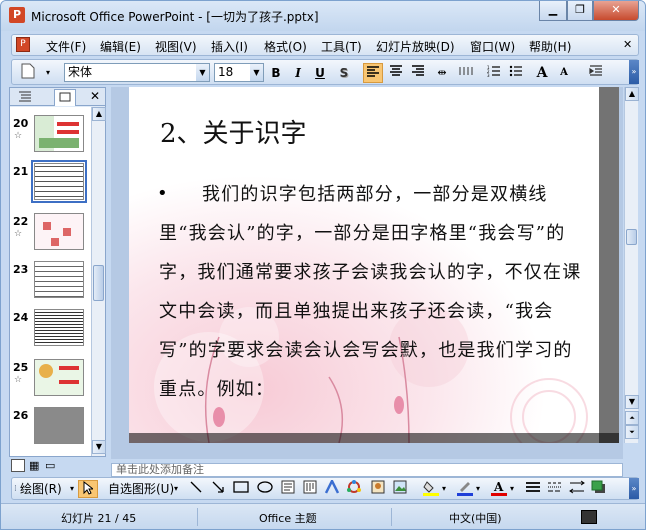  Describe the element at coordinates (555, 489) in the screenshot. I see `dash-style-icon` at that location.